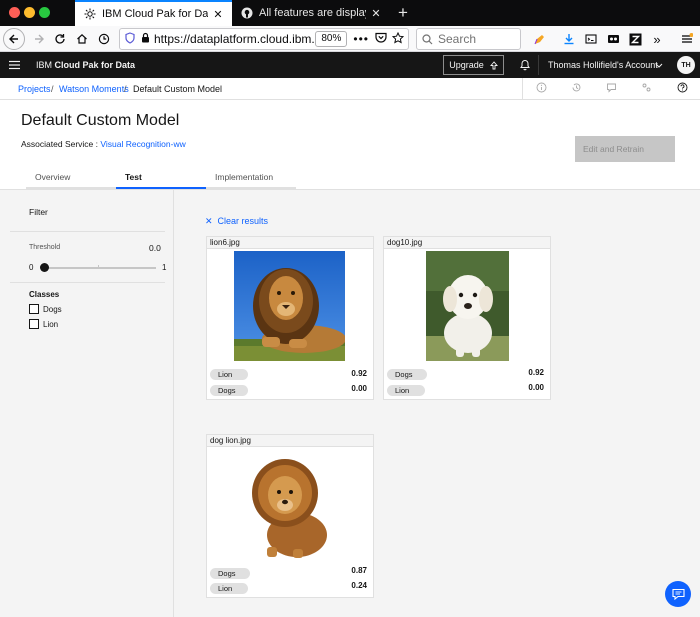 This screenshot has height=617, width=700. Describe the element at coordinates (14, 66) in the screenshot. I see `menu-icon` at that location.